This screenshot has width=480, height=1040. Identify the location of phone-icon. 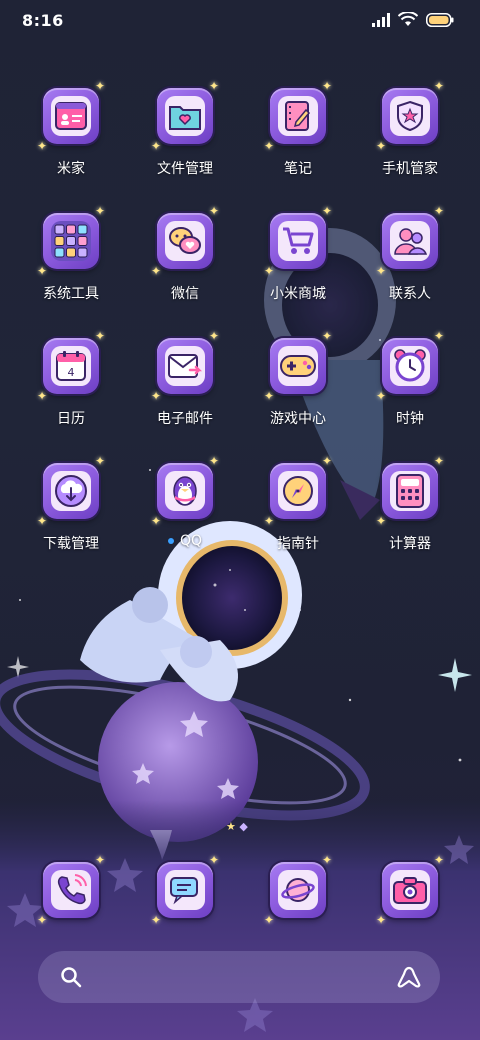
(72, 889).